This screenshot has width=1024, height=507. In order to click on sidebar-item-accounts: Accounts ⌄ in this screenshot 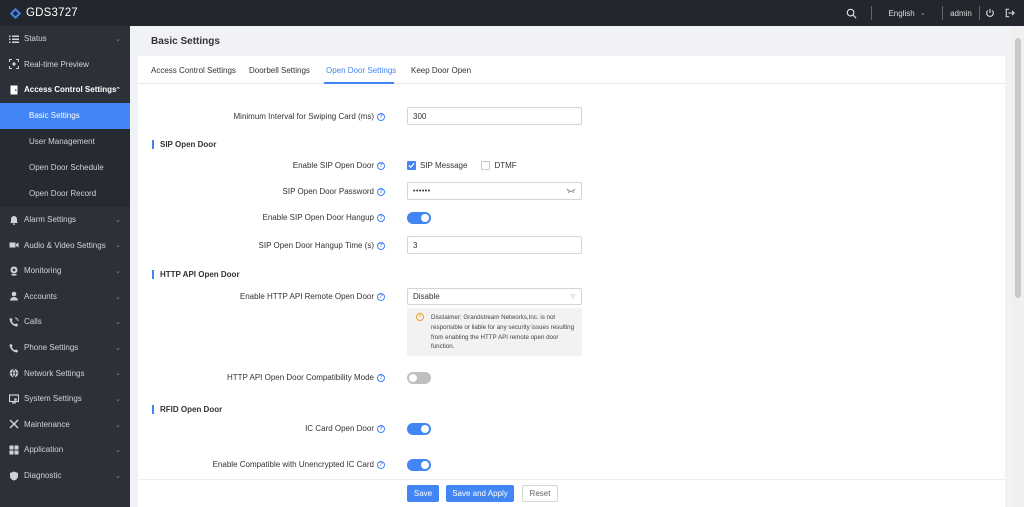, I will do `click(65, 297)`.